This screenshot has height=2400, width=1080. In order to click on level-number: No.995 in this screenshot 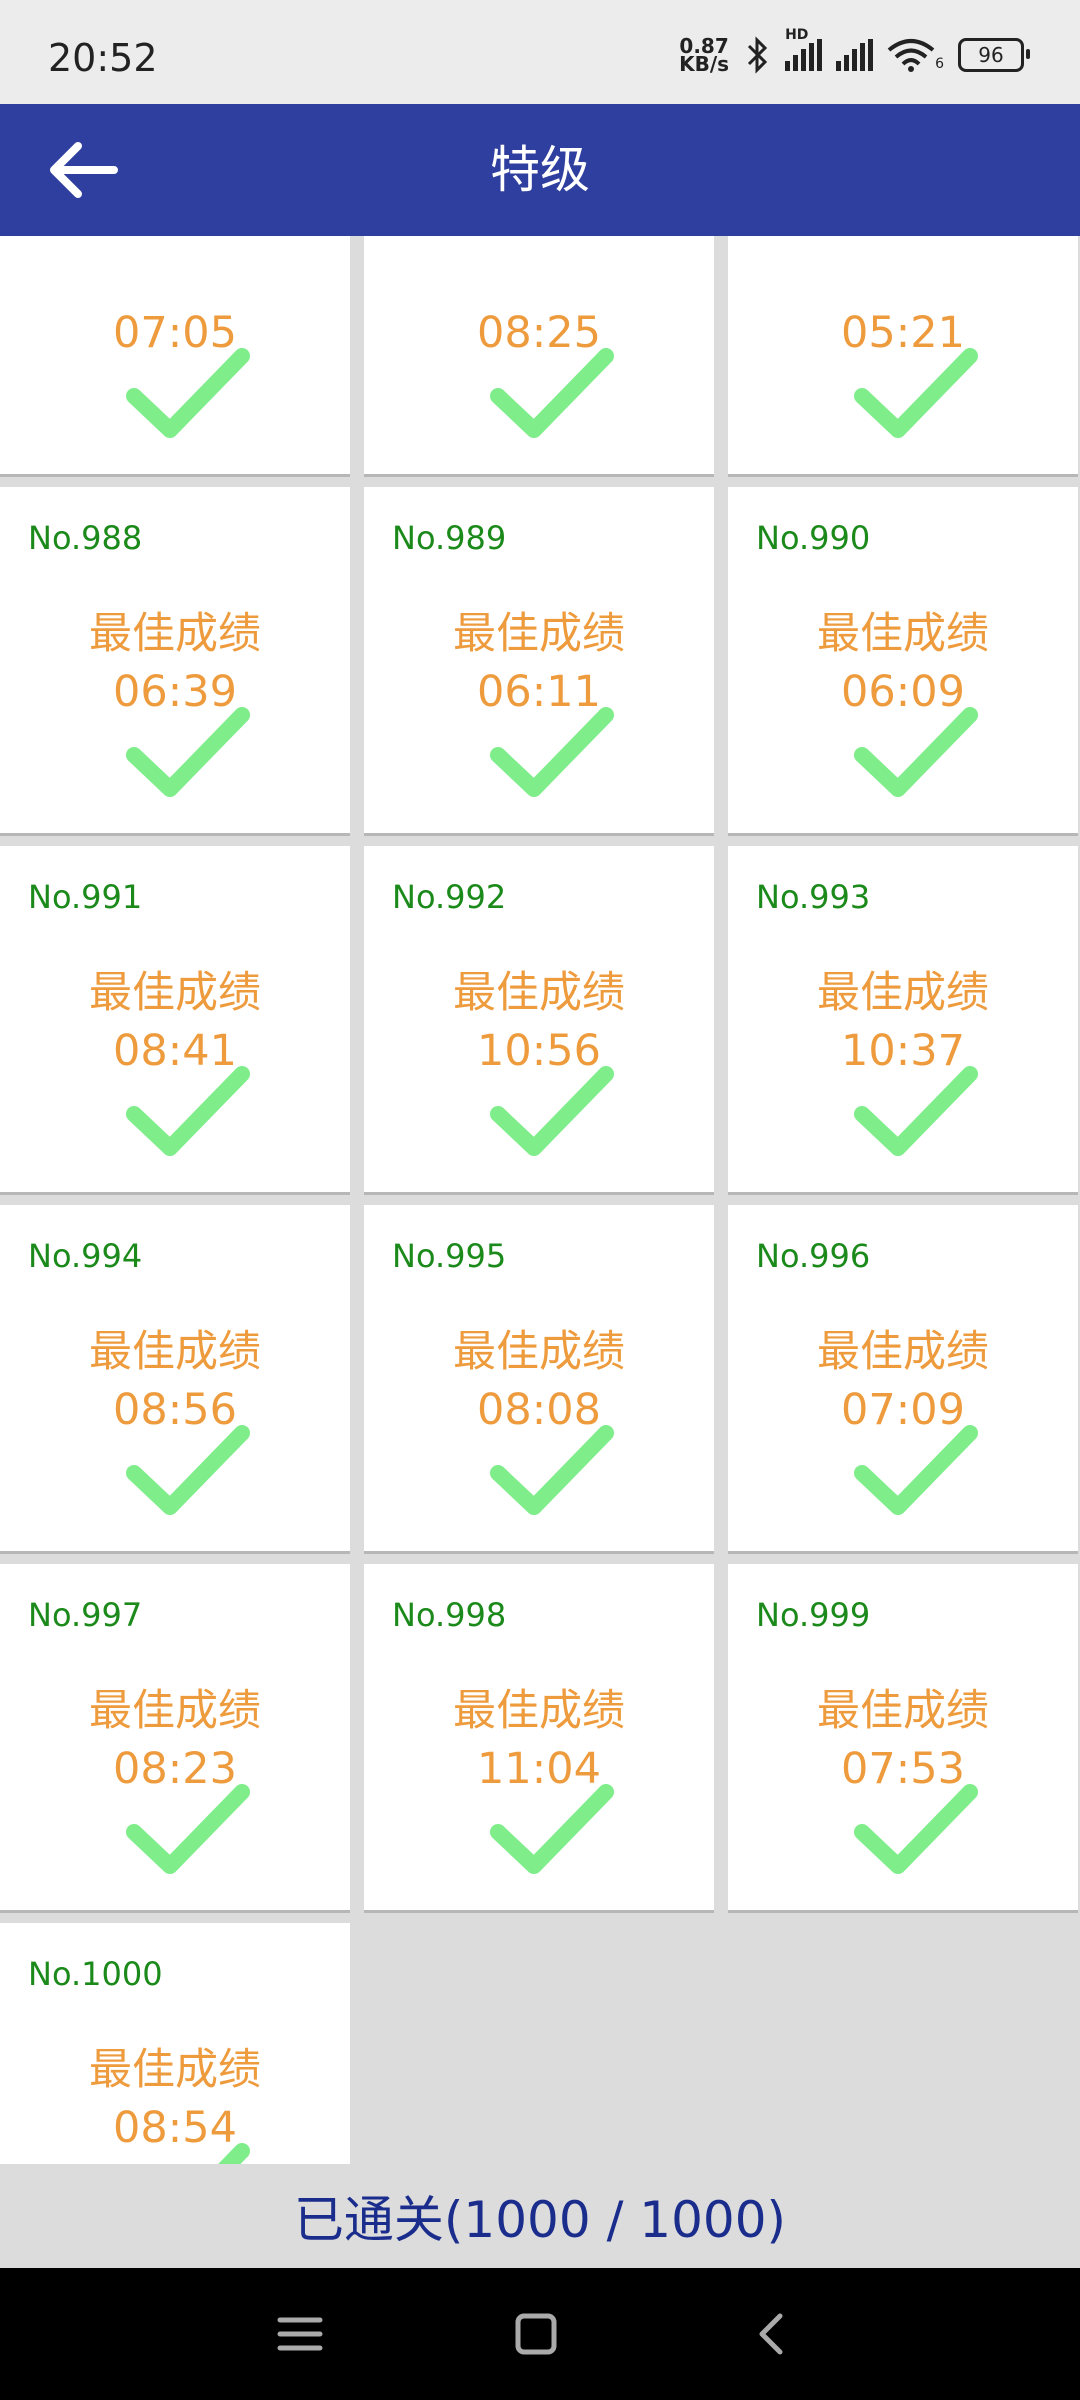, I will do `click(449, 1256)`.